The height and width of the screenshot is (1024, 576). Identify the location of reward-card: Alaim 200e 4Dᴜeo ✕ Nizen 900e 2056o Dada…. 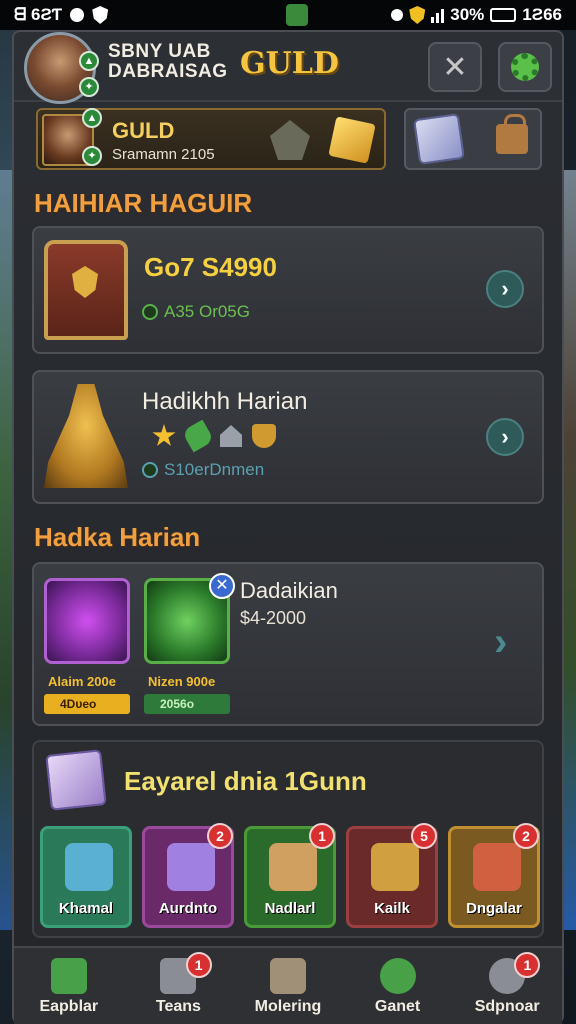
(288, 644).